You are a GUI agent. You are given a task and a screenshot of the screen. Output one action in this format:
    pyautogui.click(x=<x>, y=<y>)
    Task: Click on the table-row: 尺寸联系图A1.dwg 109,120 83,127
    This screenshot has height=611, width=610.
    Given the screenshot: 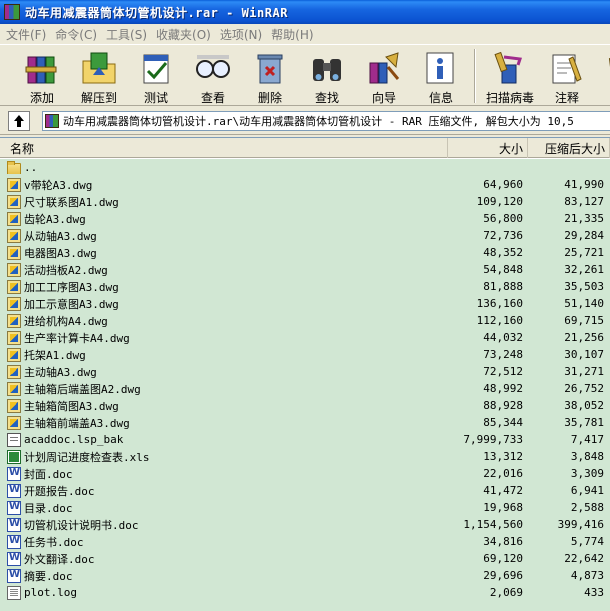 What is the action you would take?
    pyautogui.click(x=305, y=201)
    